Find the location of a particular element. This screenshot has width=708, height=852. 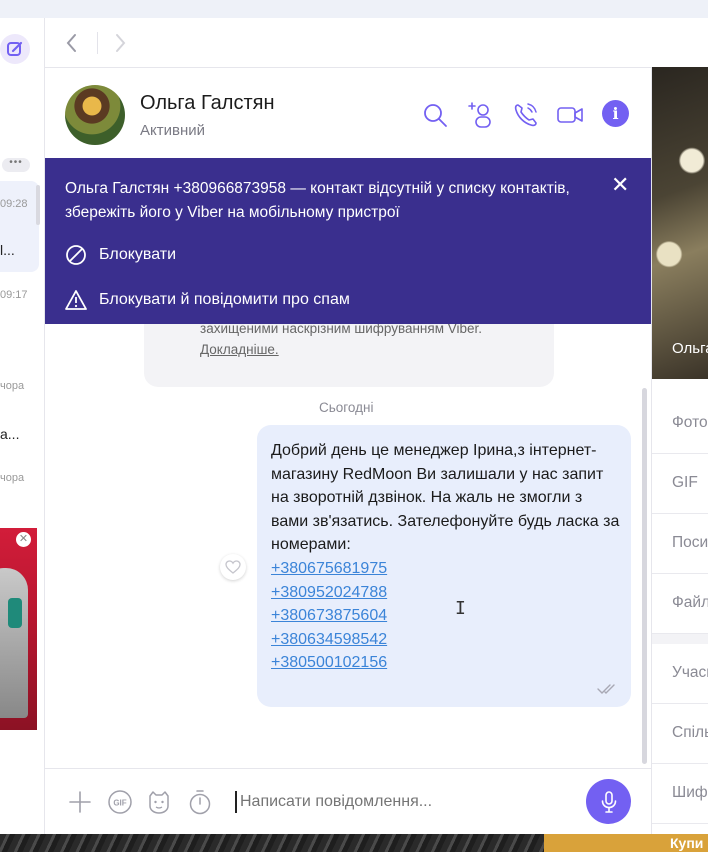

gif-icon: GIF is located at coordinates (120, 802).